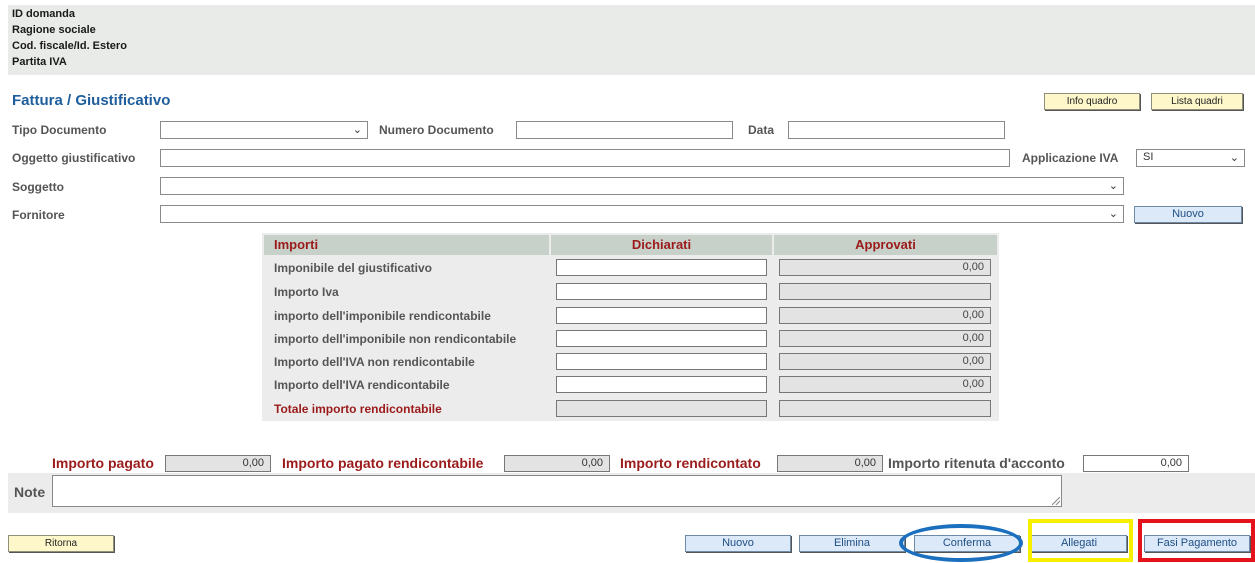 This screenshot has height=563, width=1255. What do you see at coordinates (30, 492) in the screenshot?
I see `note-label: Note` at bounding box center [30, 492].